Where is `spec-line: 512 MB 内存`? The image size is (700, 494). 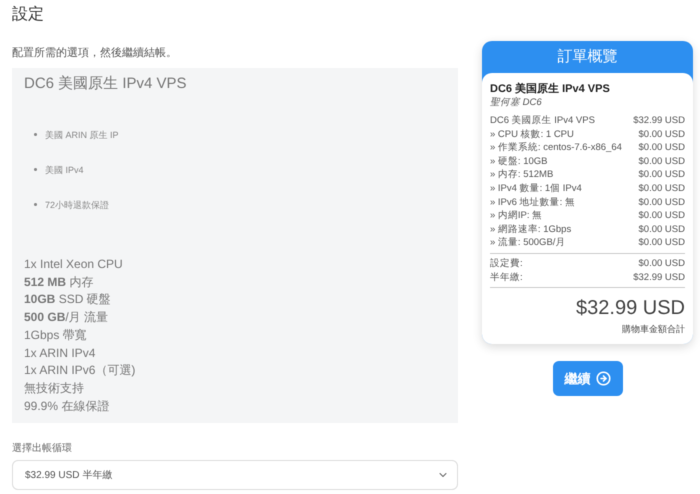
spec-line: 512 MB 内存 is located at coordinates (59, 282).